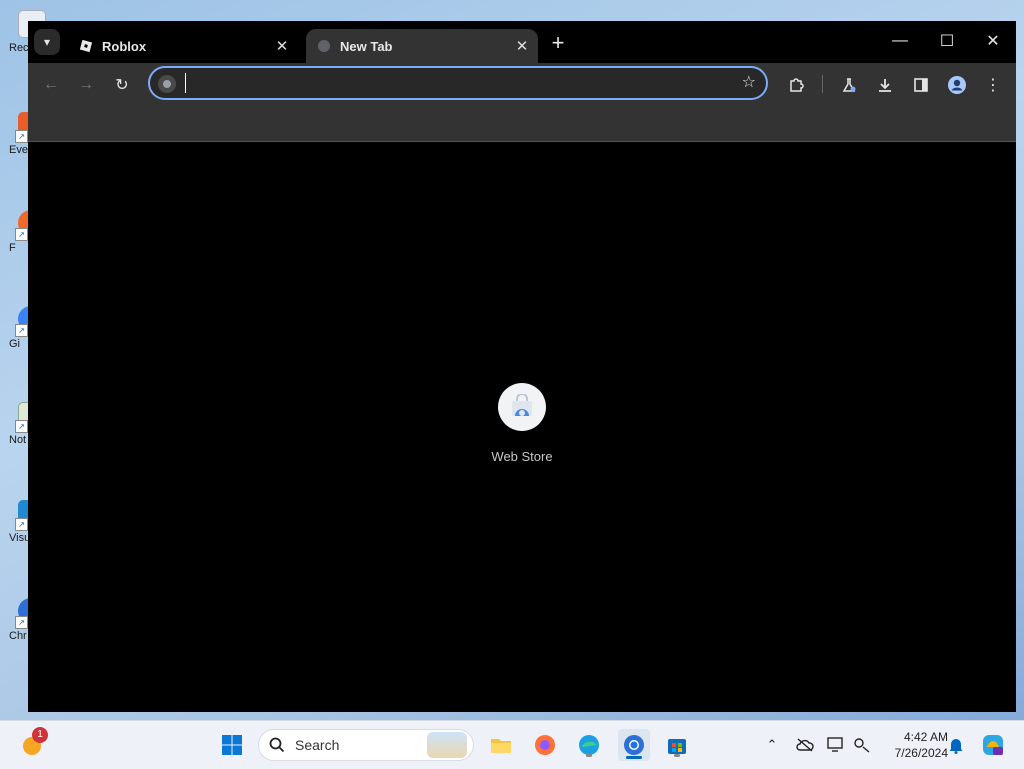  What do you see at coordinates (822, 84) in the screenshot?
I see `toolbar-divider` at bounding box center [822, 84].